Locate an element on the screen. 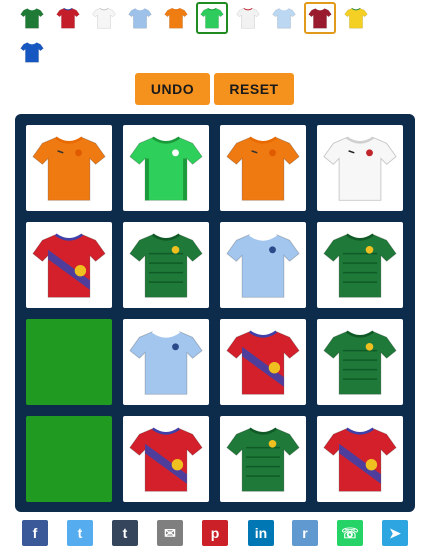 This screenshot has height=551, width=432. telegram-share-icon: ➤ is located at coordinates (395, 533).